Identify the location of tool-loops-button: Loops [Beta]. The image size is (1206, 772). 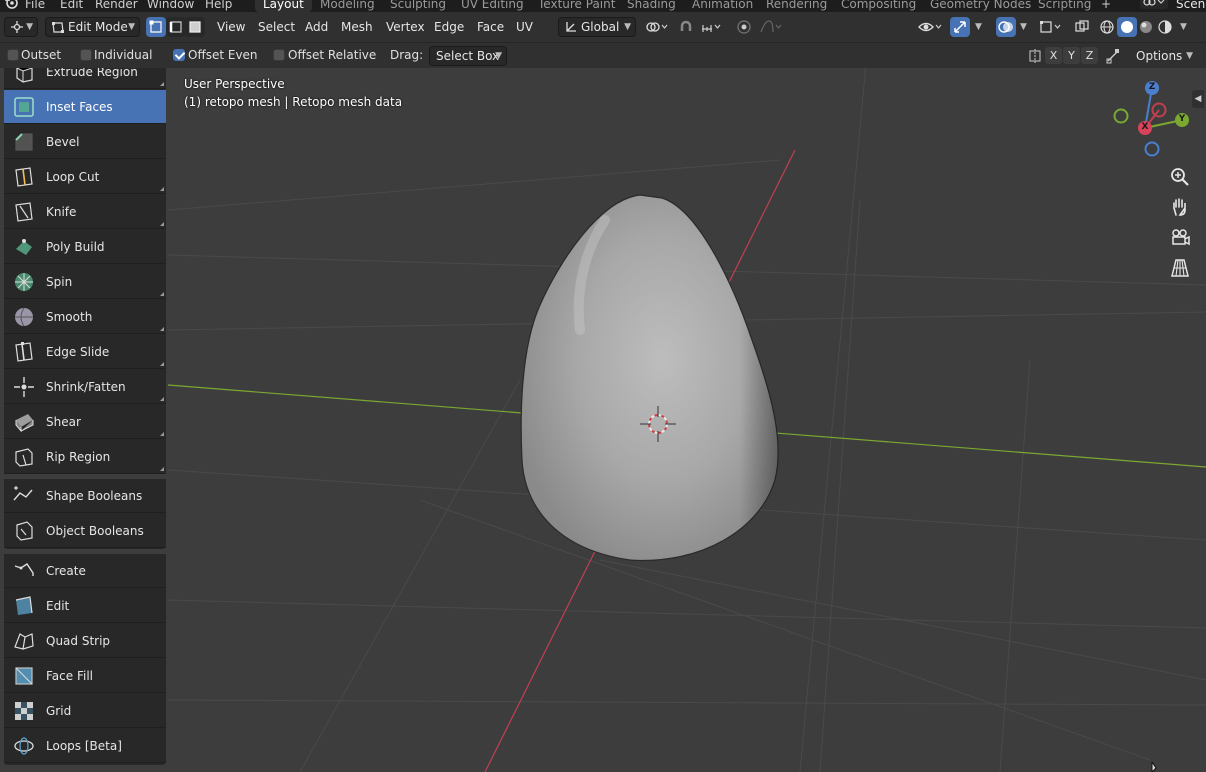
(85, 746).